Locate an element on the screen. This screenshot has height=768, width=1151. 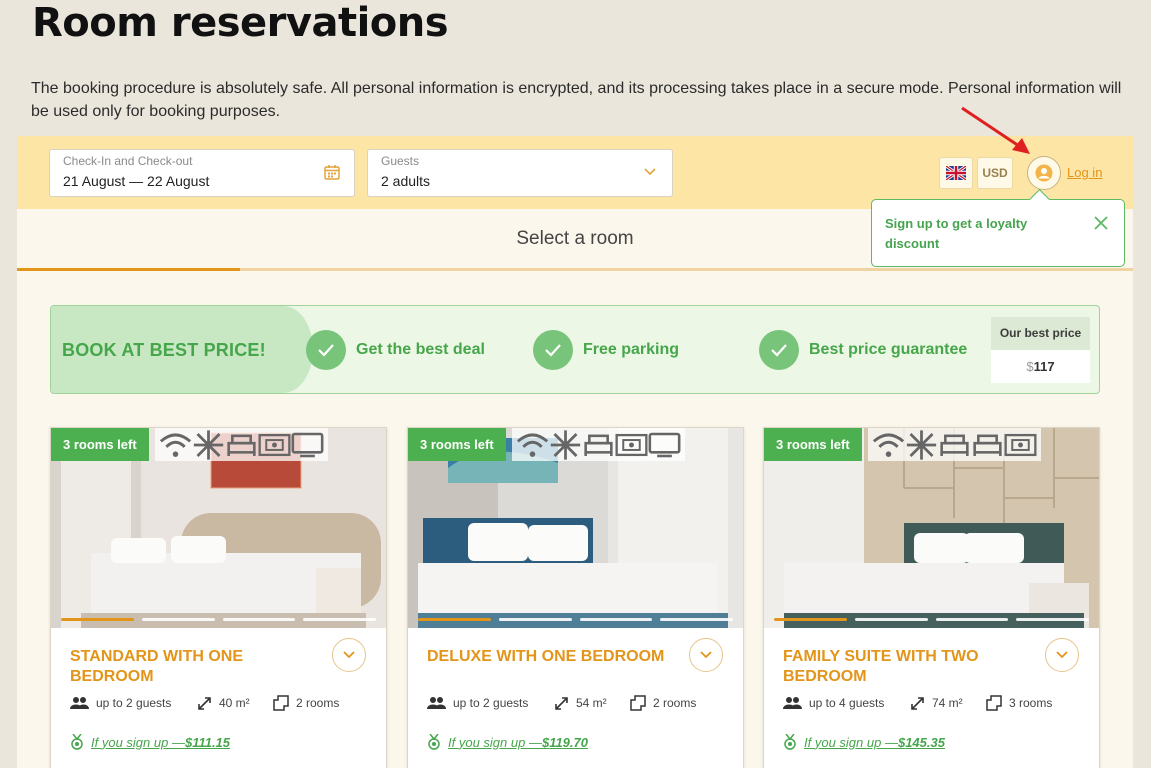
currency-button: USD is located at coordinates (995, 173).